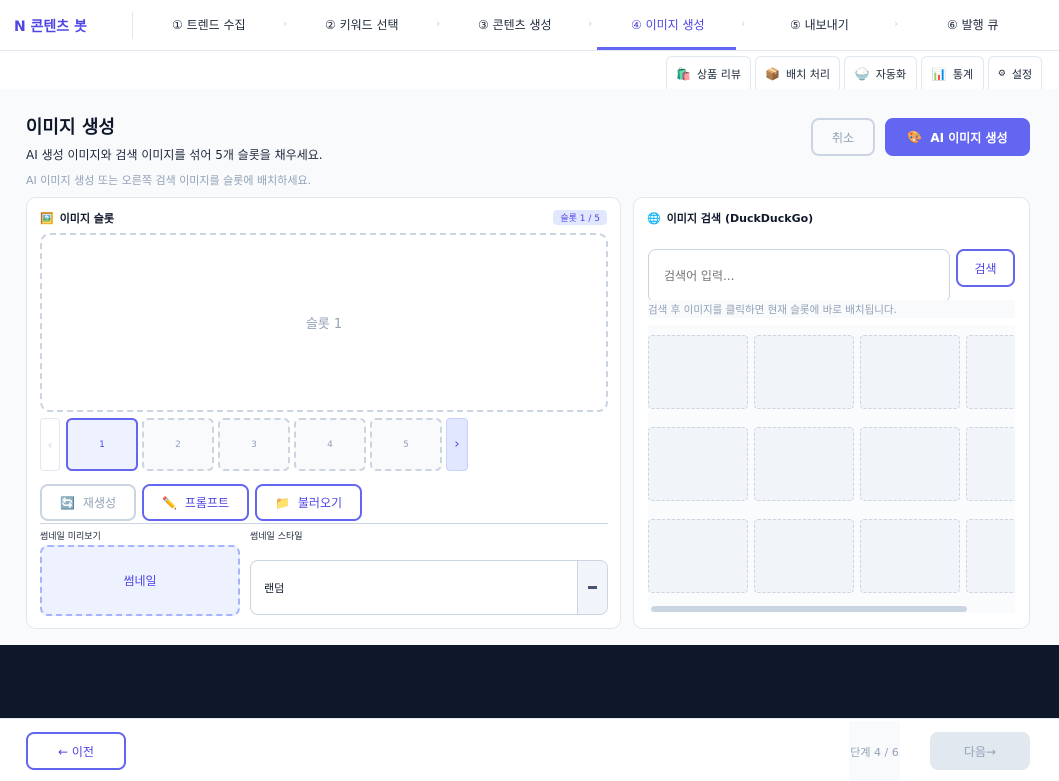 The width and height of the screenshot is (1059, 781). I want to click on regenerate-button: 🔄 재생성, so click(88, 502).